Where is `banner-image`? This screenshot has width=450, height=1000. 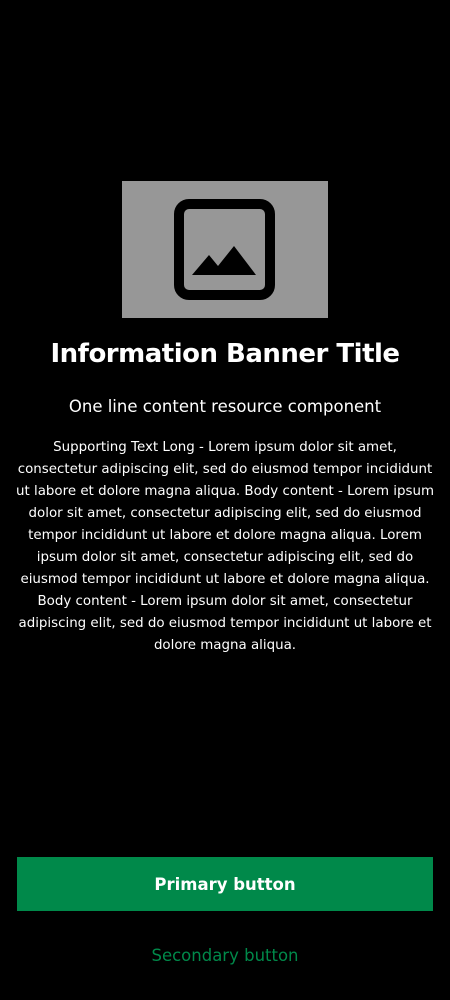
banner-image is located at coordinates (225, 249).